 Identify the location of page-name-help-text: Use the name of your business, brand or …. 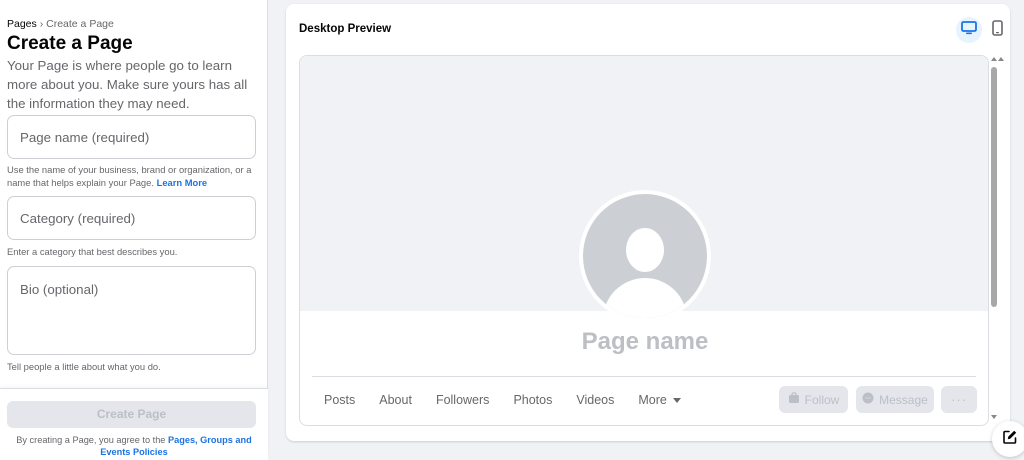
(129, 176).